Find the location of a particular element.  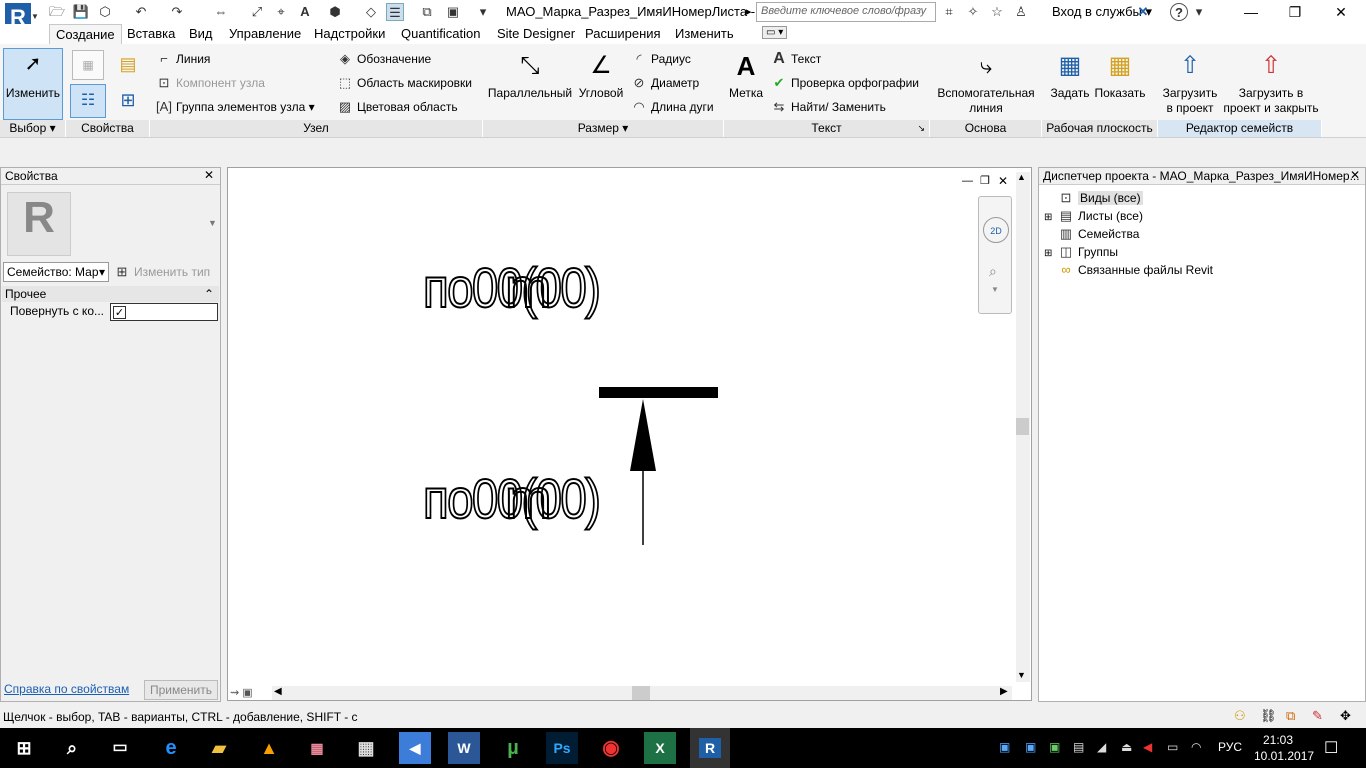

text-button: A Текст is located at coordinates (796, 59).